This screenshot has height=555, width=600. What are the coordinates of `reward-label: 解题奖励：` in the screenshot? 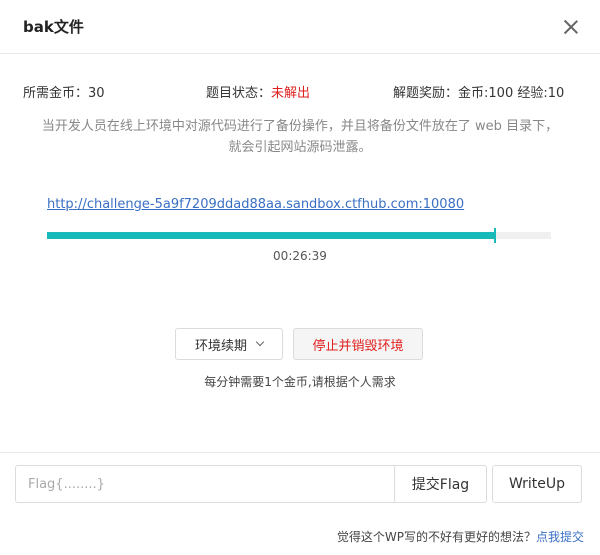 It's located at (426, 93).